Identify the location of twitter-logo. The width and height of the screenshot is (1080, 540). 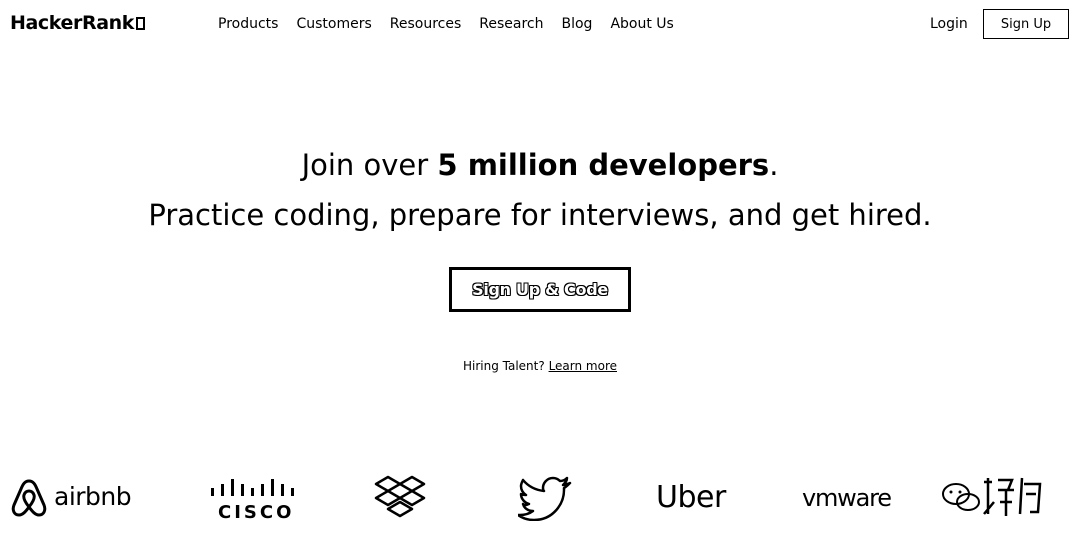
(546, 500).